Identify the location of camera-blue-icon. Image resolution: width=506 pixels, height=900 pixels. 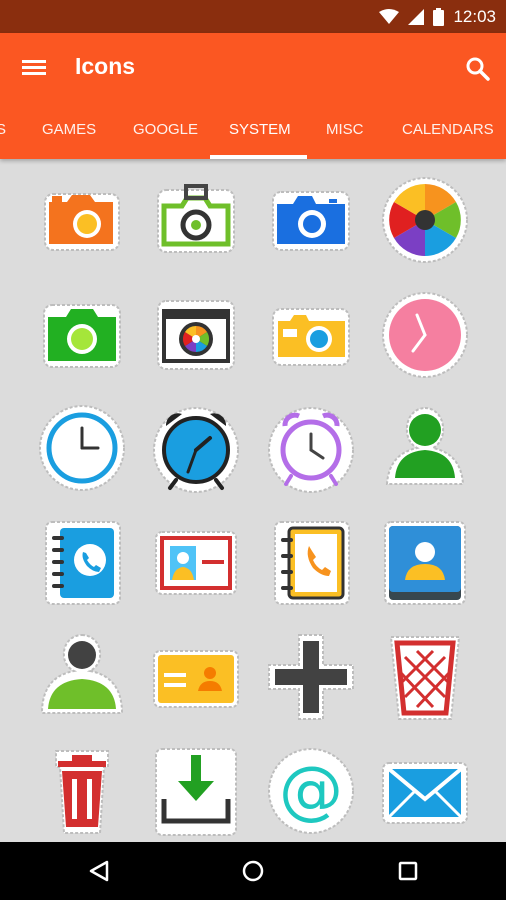
(311, 221).